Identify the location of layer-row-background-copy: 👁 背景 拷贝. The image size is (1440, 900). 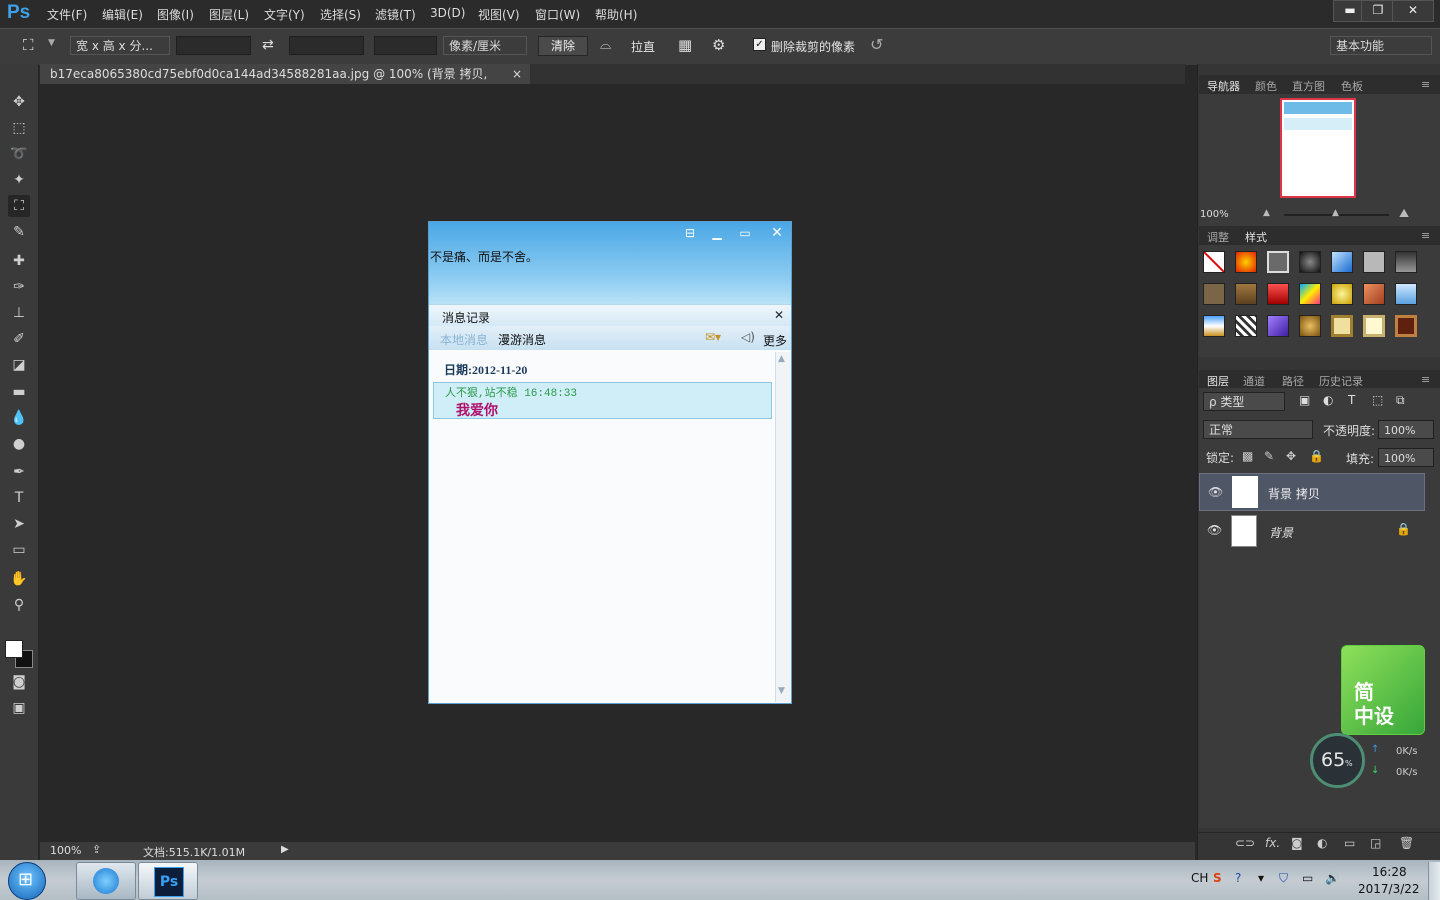
(1312, 492).